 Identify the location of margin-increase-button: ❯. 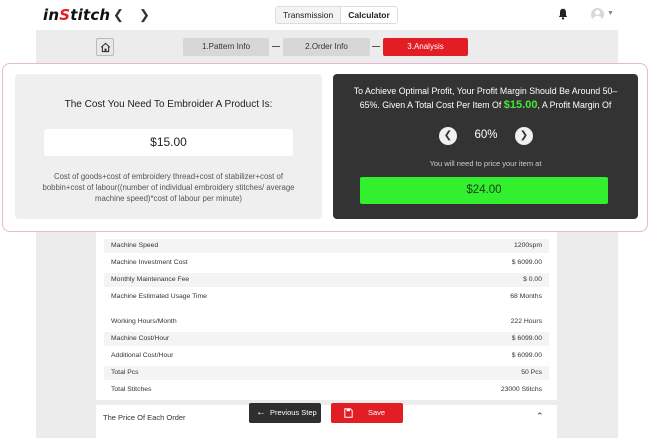
(524, 136).